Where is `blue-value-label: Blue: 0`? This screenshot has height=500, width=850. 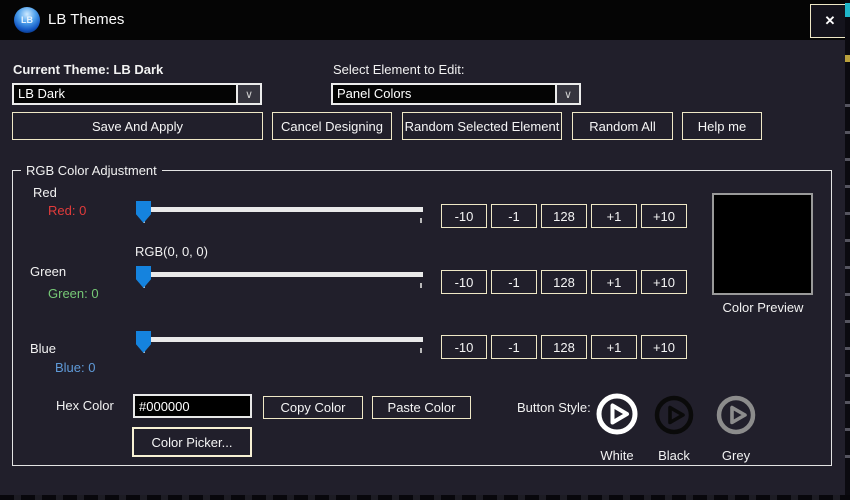 blue-value-label: Blue: 0 is located at coordinates (75, 367).